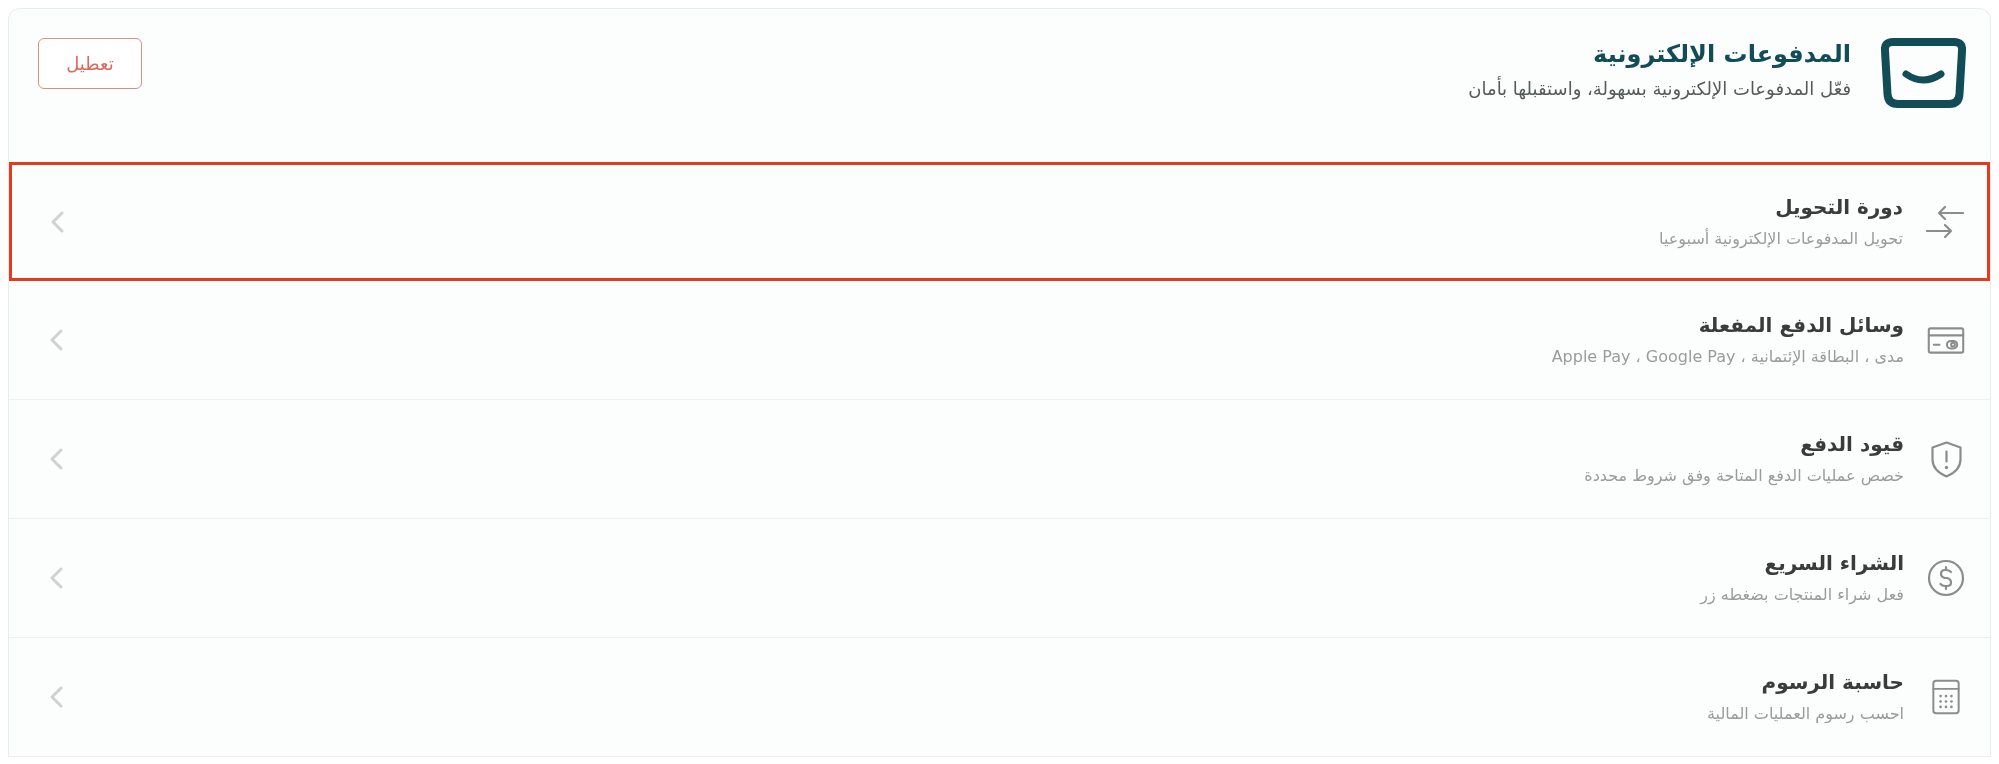 The width and height of the screenshot is (1999, 764). I want to click on setting-title: قيود الدفع, so click(1851, 444).